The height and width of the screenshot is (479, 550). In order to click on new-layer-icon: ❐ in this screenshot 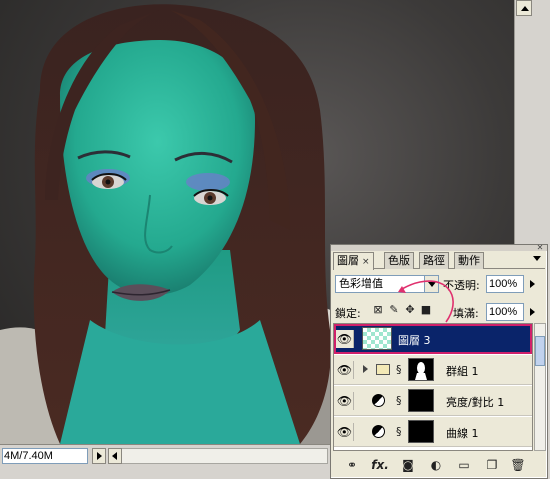, I will do `click(492, 465)`.